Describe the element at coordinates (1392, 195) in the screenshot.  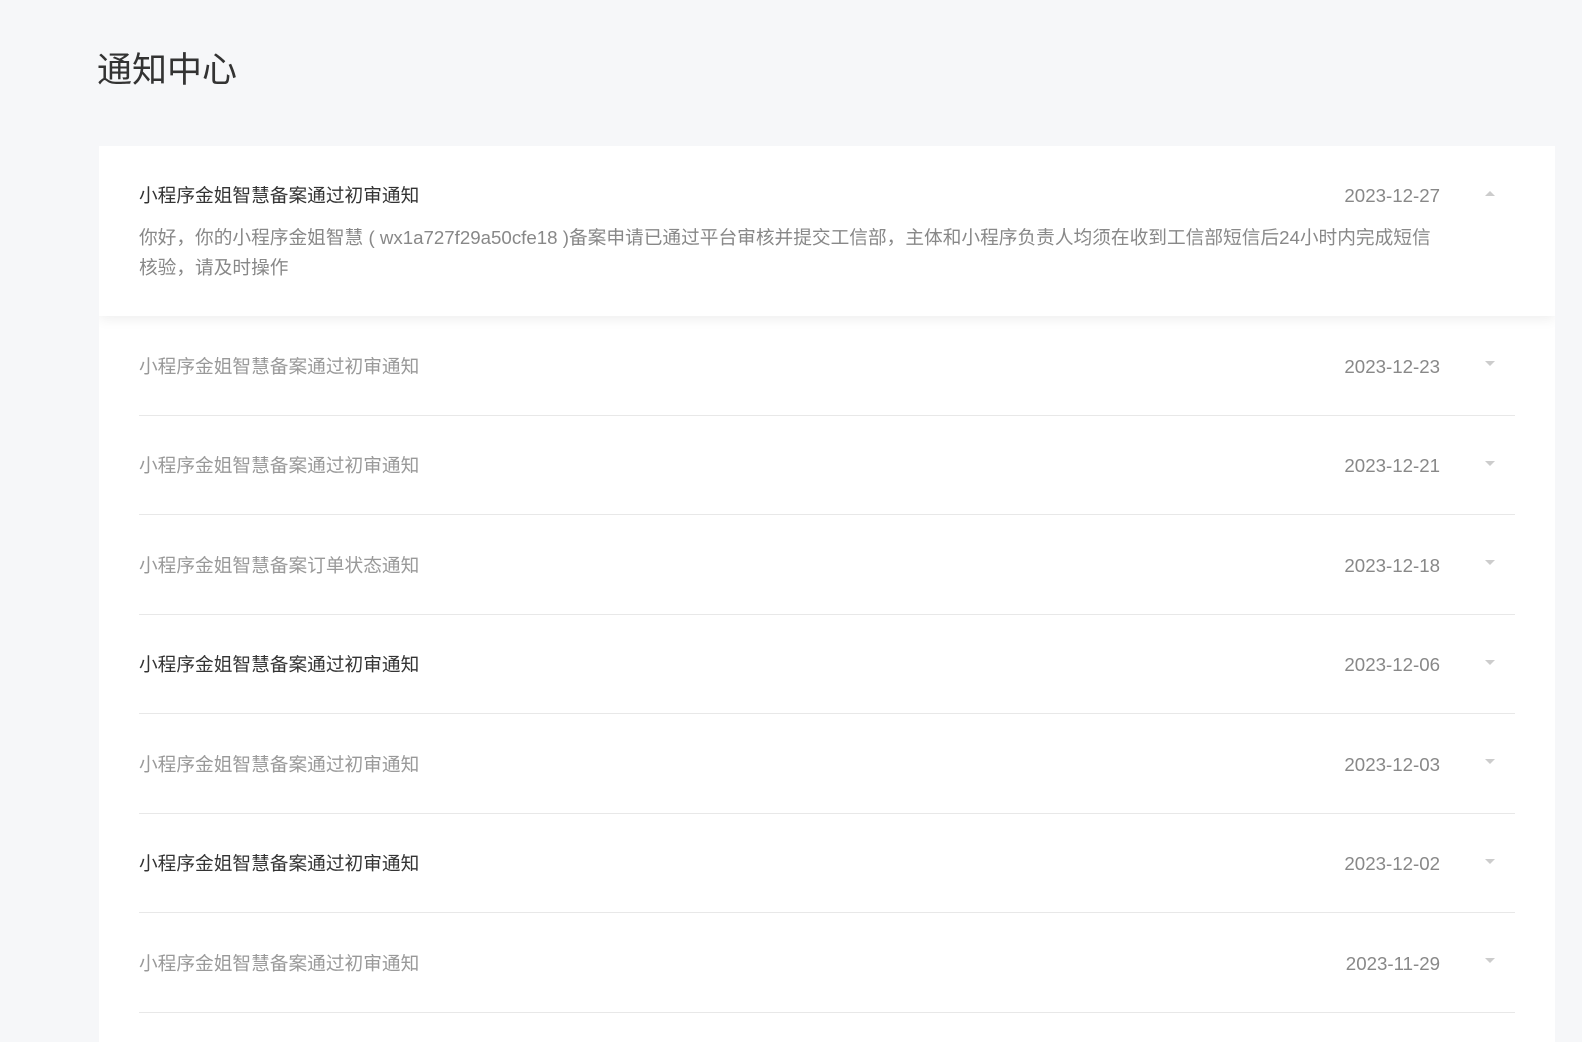
I see `notification-date: 2023-12-27` at that location.